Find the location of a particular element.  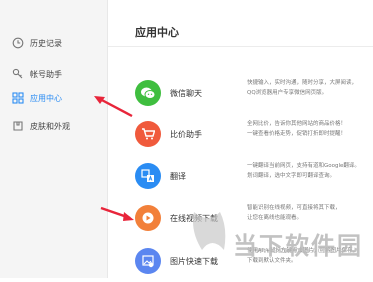

translate-icon is located at coordinates (148, 176).